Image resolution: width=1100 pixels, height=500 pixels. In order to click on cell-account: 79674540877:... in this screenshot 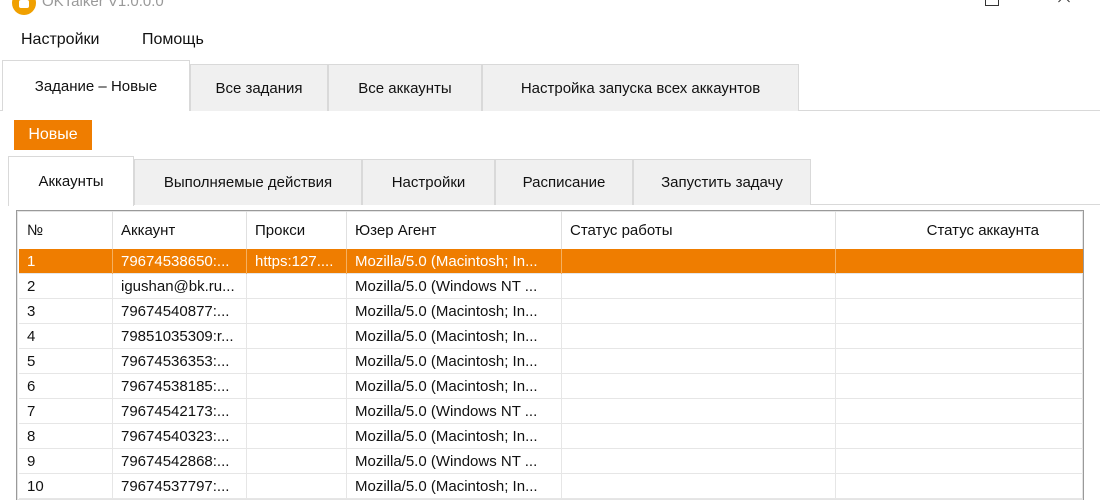, I will do `click(180, 311)`.